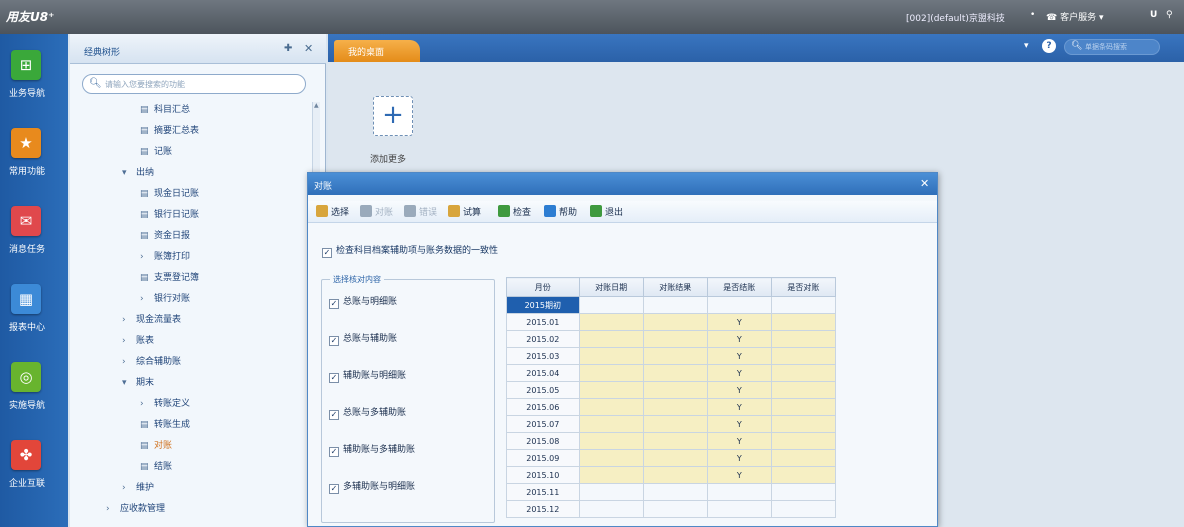 The image size is (1184, 527). What do you see at coordinates (363, 338) in the screenshot?
I see `option-checkbox: ✓ 总账与辅助账` at bounding box center [363, 338].